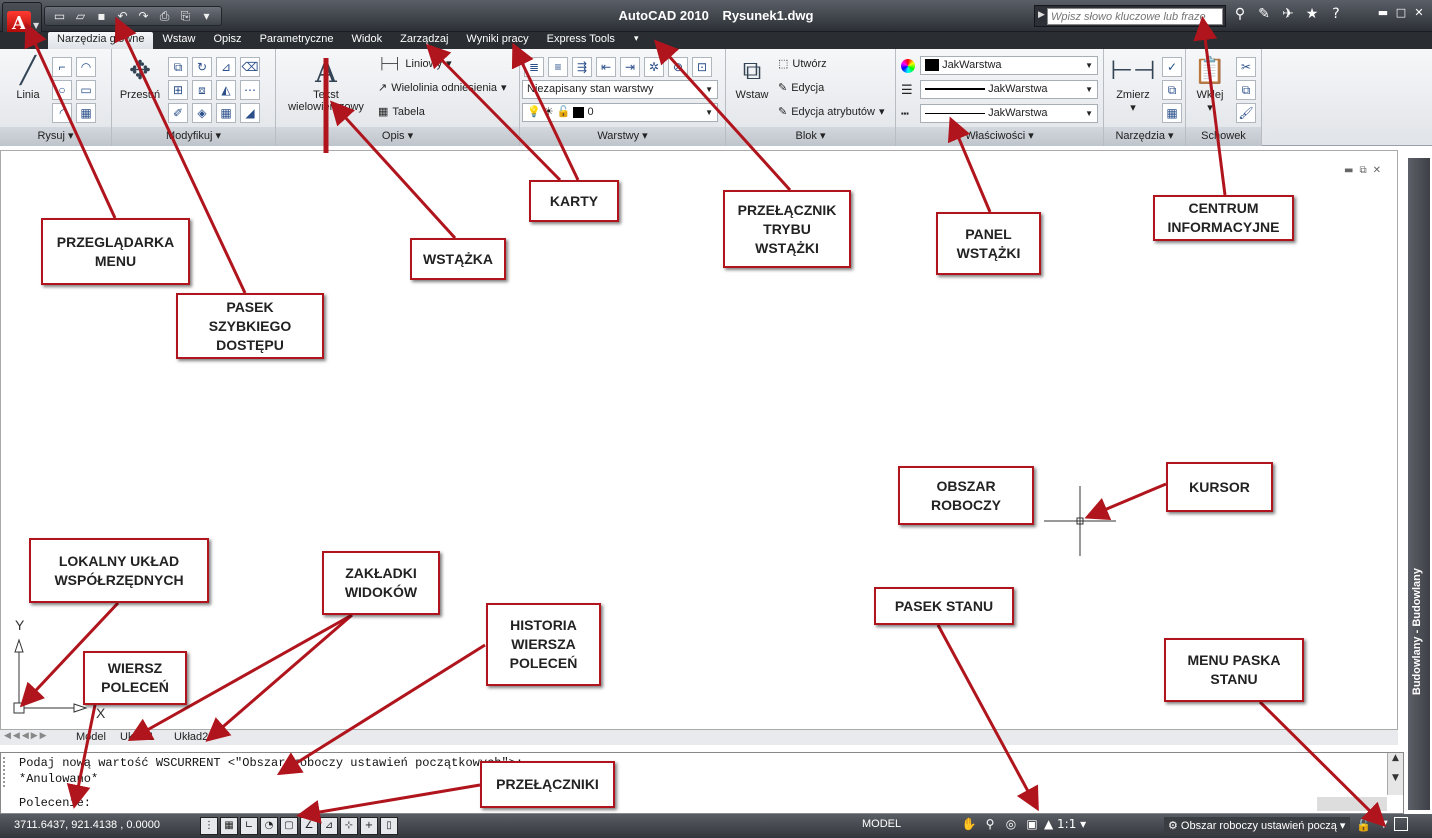 The width and height of the screenshot is (1432, 838). Describe the element at coordinates (1135, 16) in the screenshot. I see `search-input` at that location.